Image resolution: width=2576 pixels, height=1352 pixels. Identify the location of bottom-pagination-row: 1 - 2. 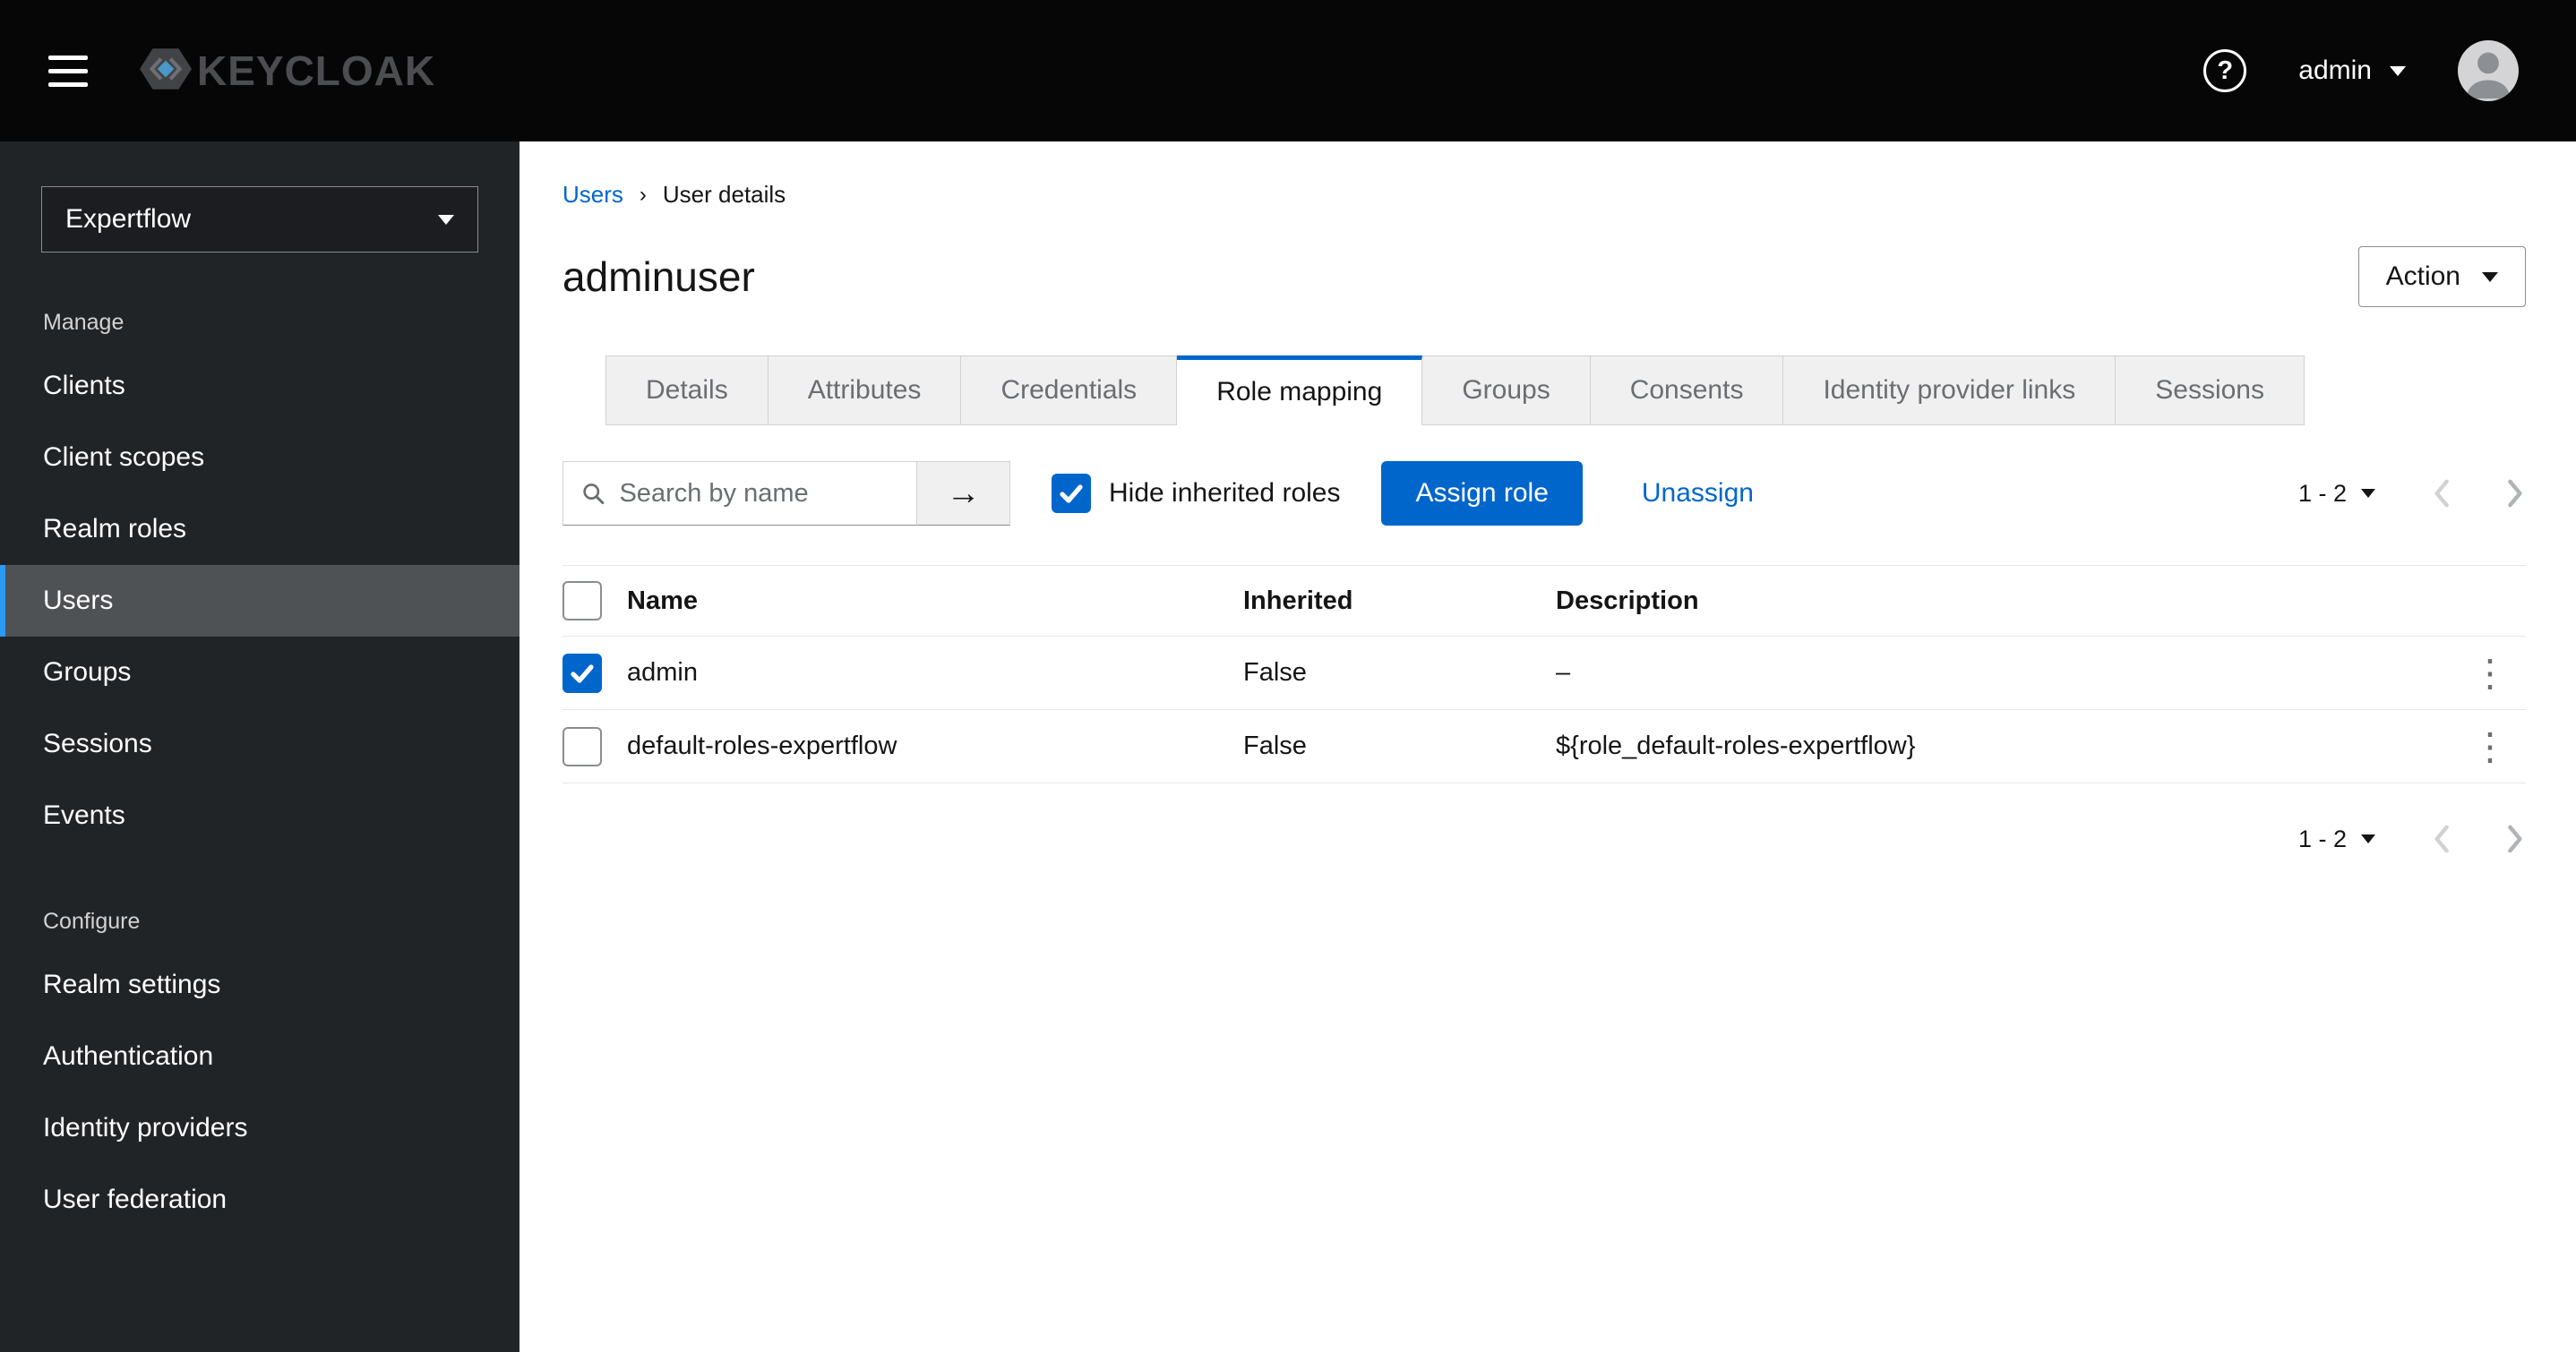
(1544, 839).